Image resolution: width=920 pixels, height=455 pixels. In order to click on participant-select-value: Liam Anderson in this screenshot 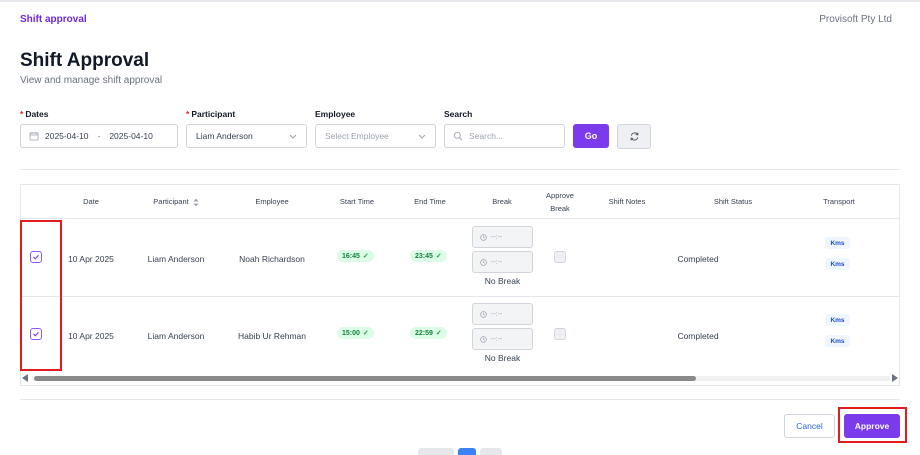, I will do `click(224, 136)`.